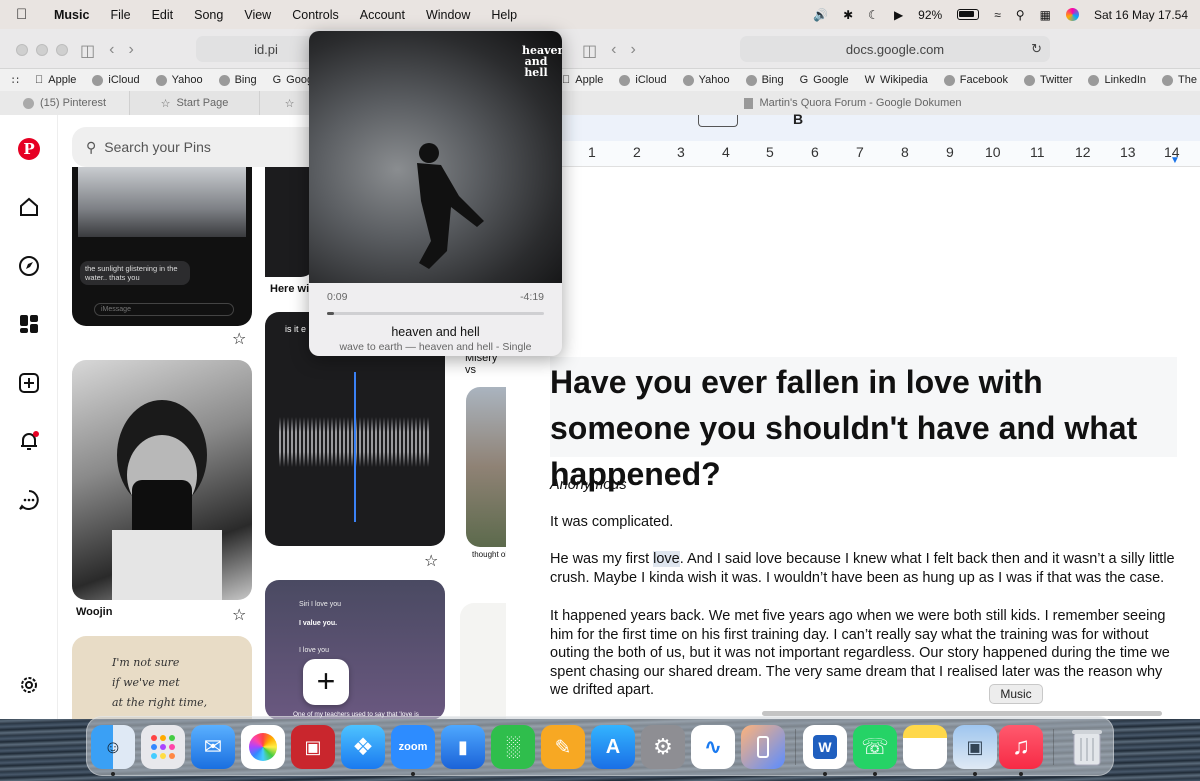 This screenshot has width=1200, height=781. Describe the element at coordinates (15, 80) in the screenshot. I see `apps-grid-icon: ∷` at that location.